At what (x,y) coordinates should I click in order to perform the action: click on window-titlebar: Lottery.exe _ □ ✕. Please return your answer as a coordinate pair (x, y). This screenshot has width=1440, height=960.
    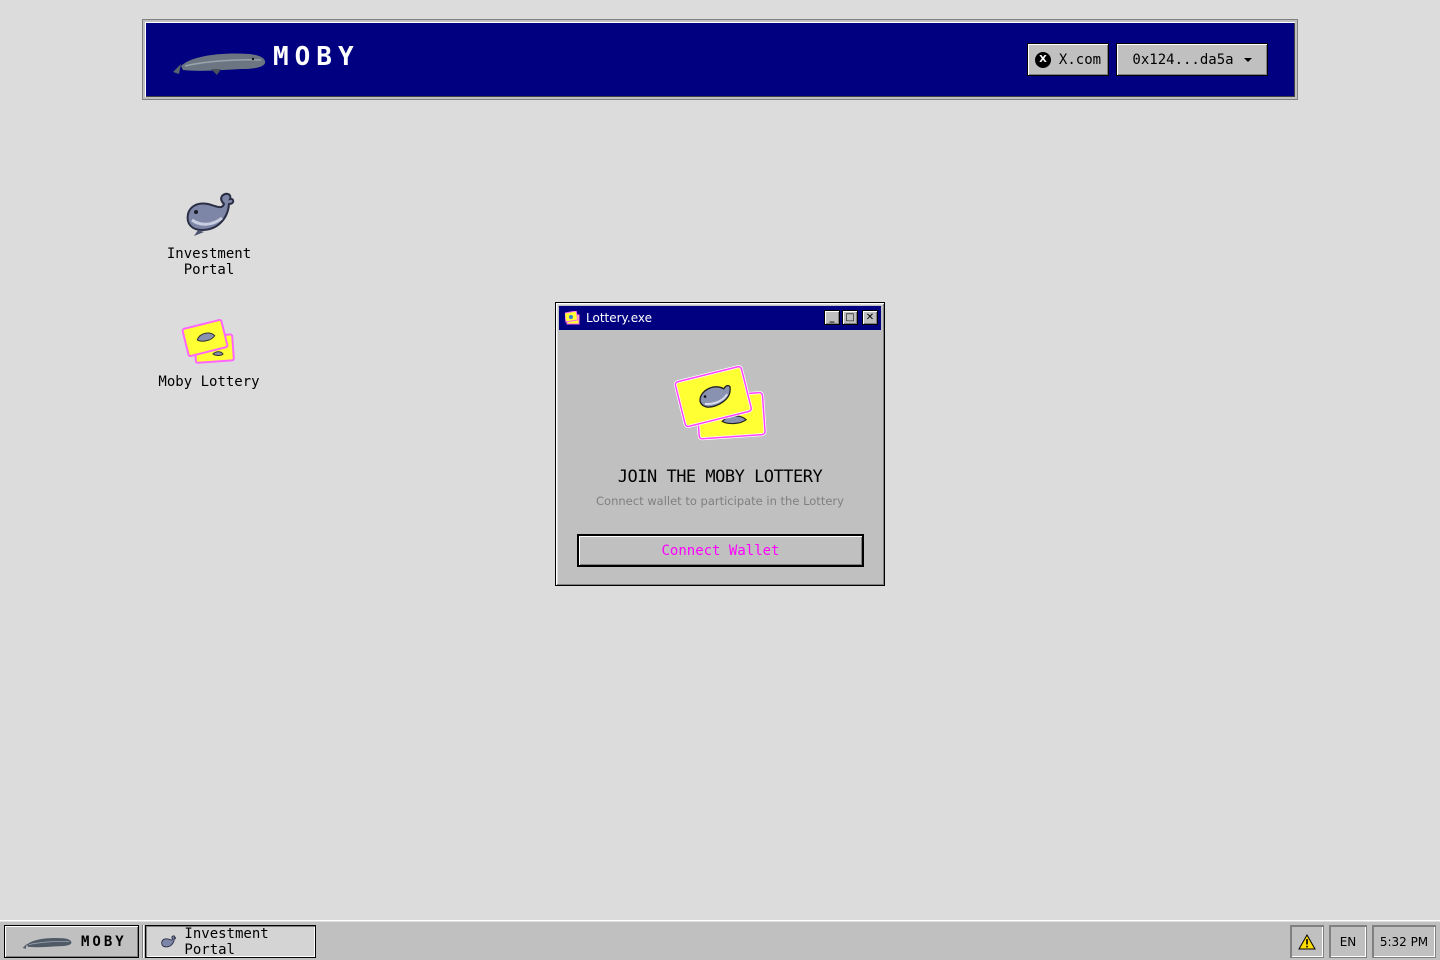
    Looking at the image, I should click on (720, 318).